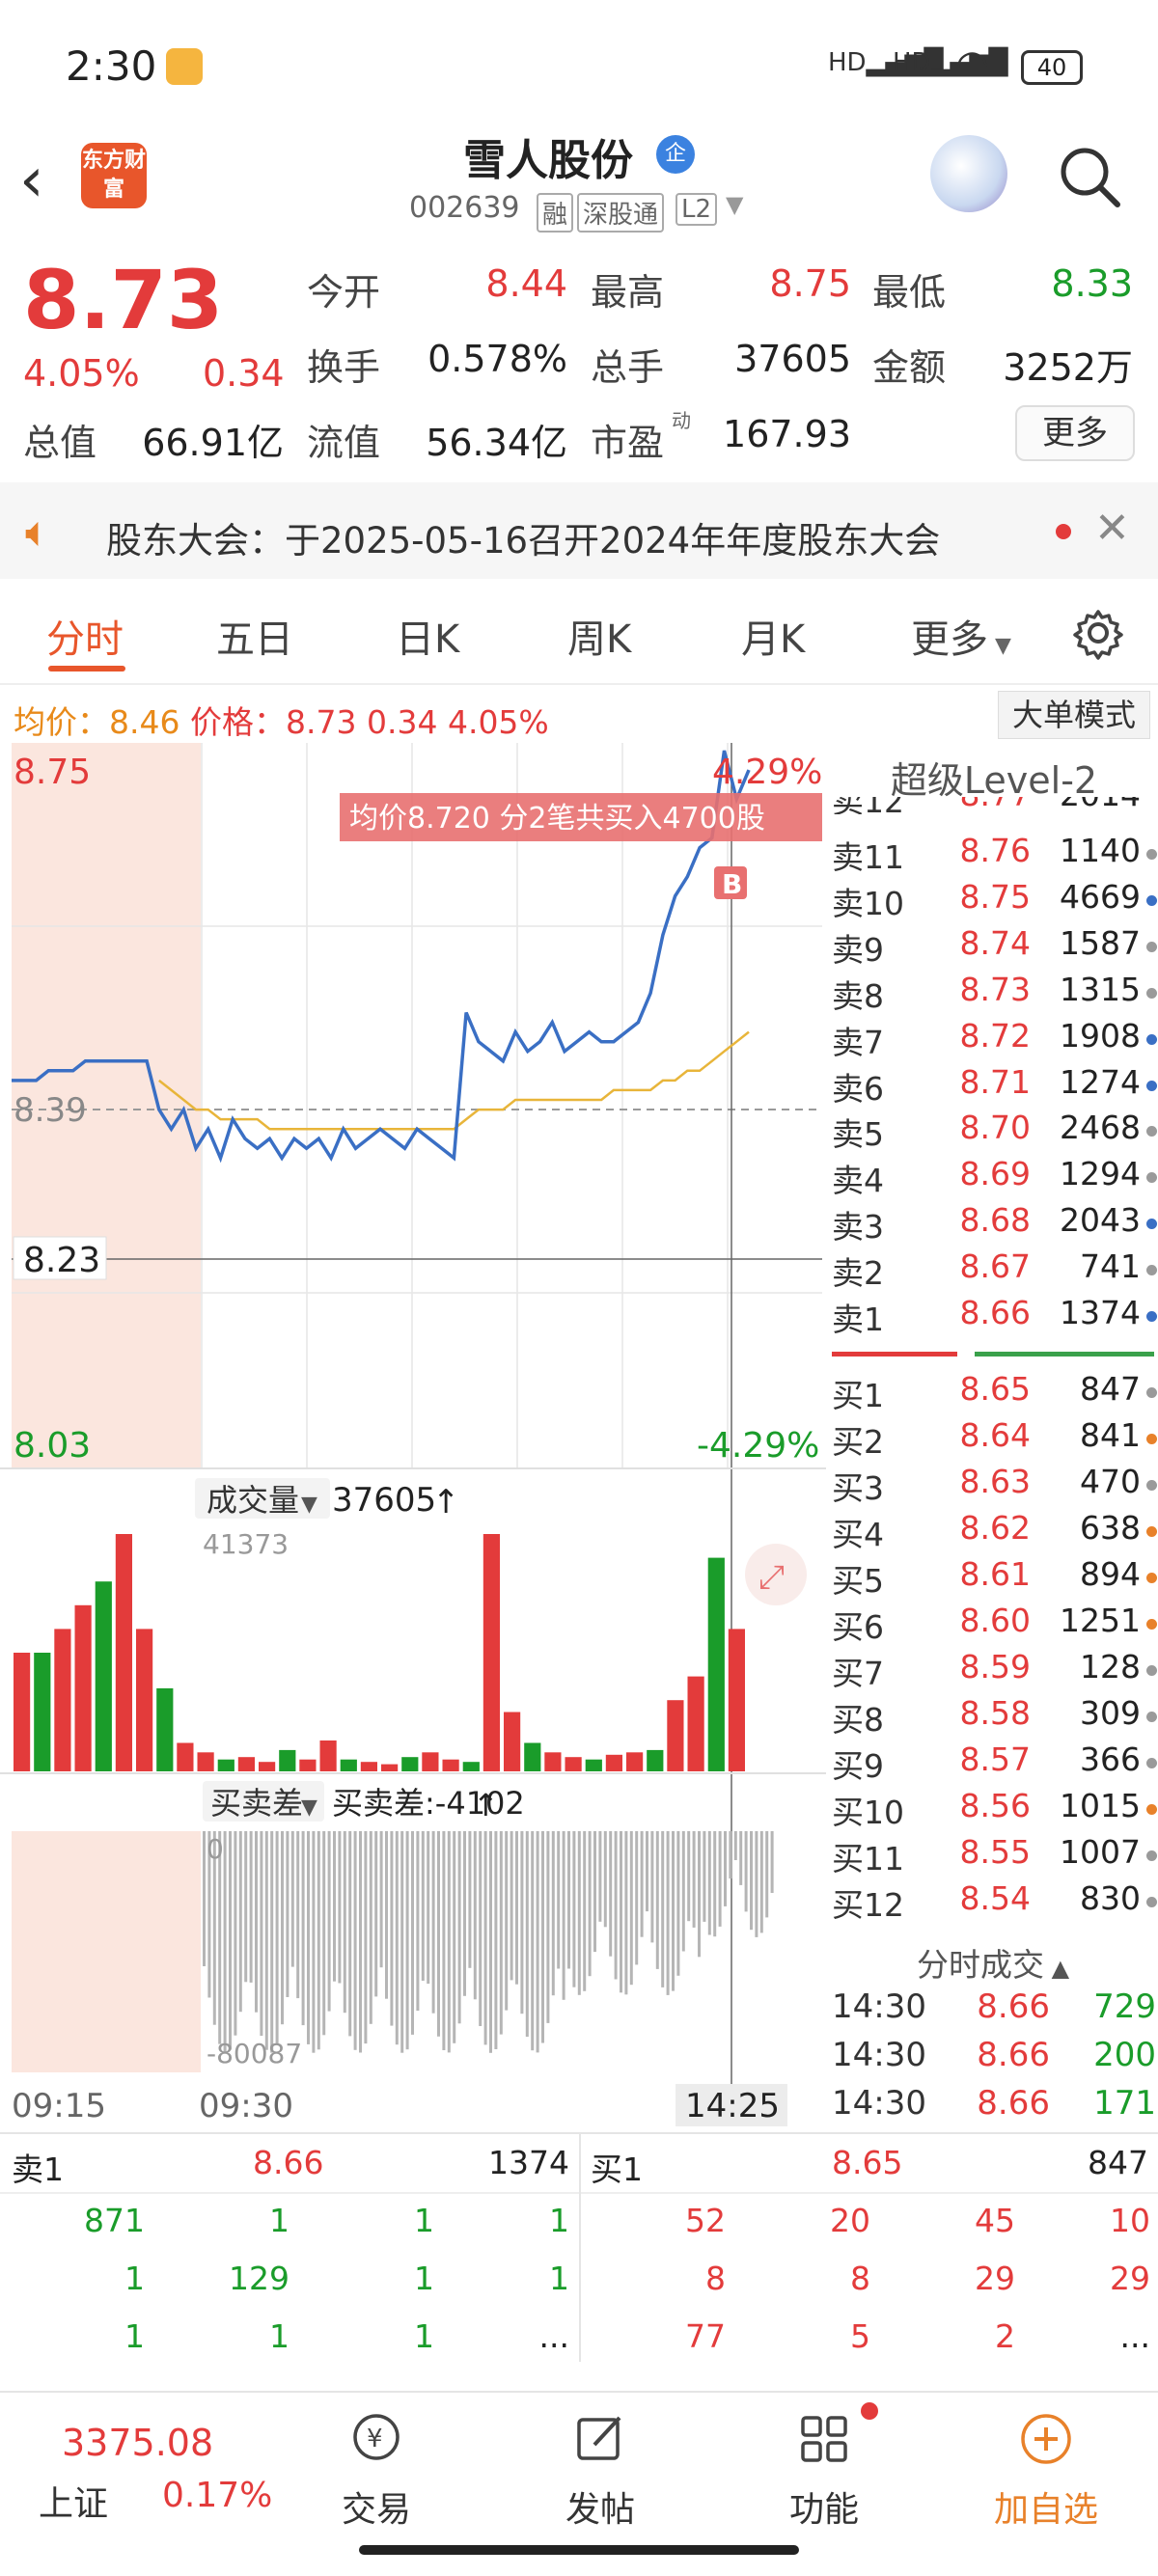 The image size is (1158, 2576). Describe the element at coordinates (993, 855) in the screenshot. I see `ask-row: 卖11 8.76 1140` at that location.